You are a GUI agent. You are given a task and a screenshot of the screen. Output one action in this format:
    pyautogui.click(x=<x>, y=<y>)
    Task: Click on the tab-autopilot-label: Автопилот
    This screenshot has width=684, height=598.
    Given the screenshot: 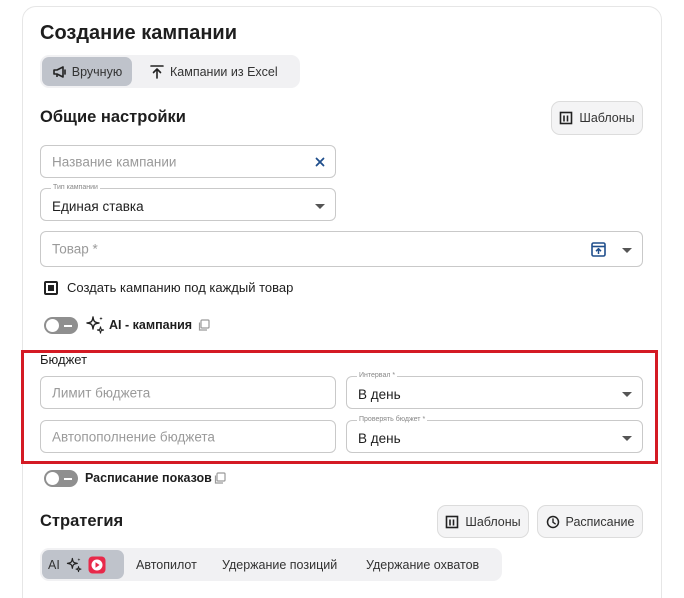 What is the action you would take?
    pyautogui.click(x=166, y=564)
    